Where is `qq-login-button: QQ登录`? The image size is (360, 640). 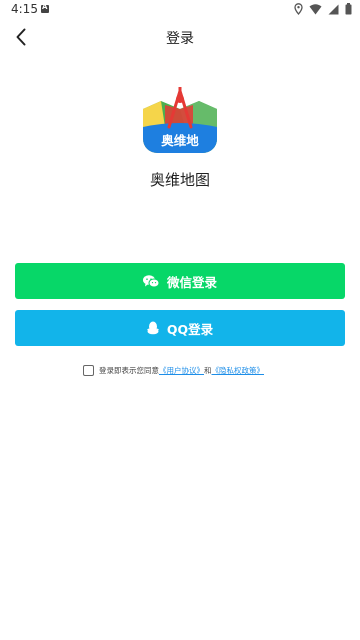
qq-login-button: QQ登录 is located at coordinates (180, 328).